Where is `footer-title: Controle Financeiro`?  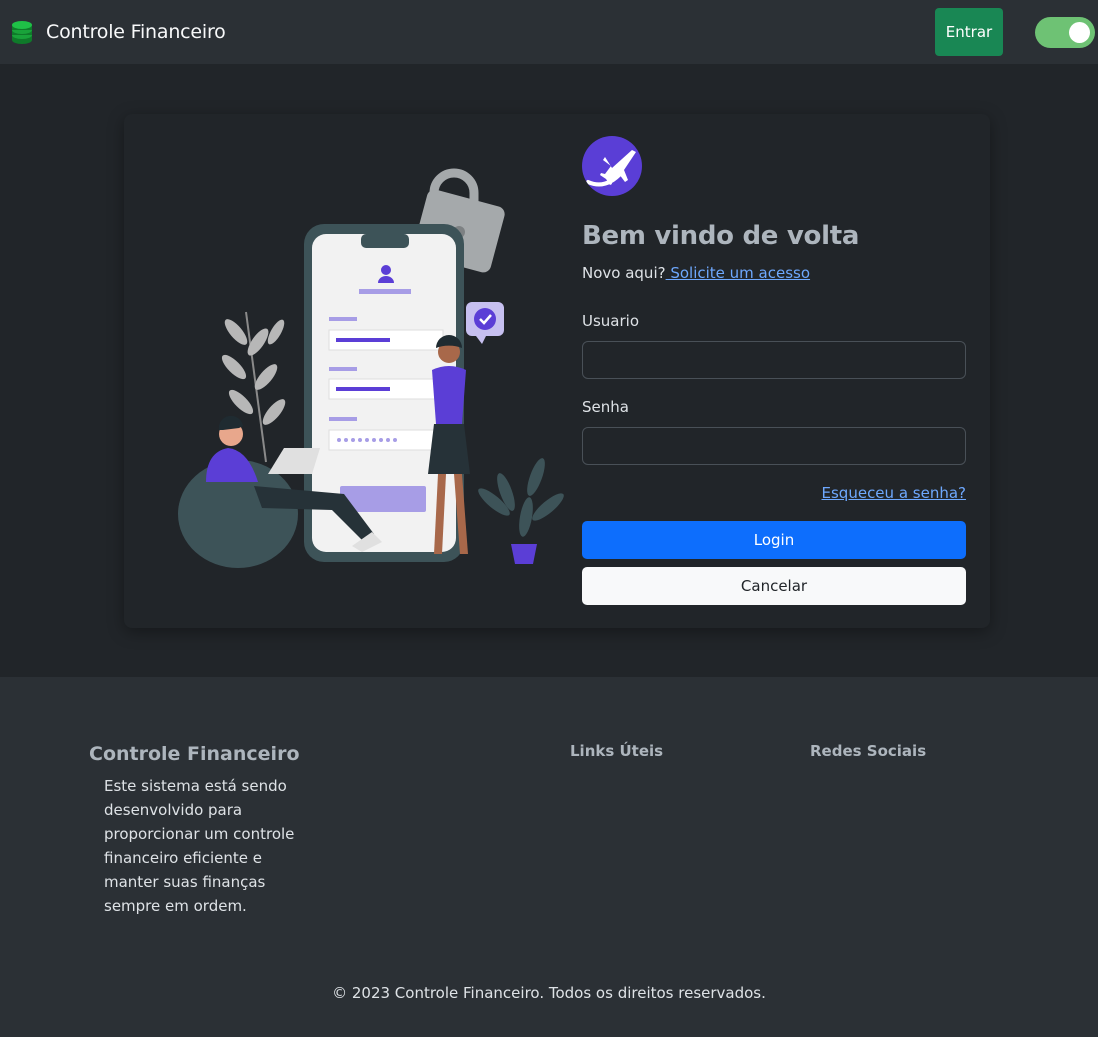 footer-title: Controle Financeiro is located at coordinates (194, 754).